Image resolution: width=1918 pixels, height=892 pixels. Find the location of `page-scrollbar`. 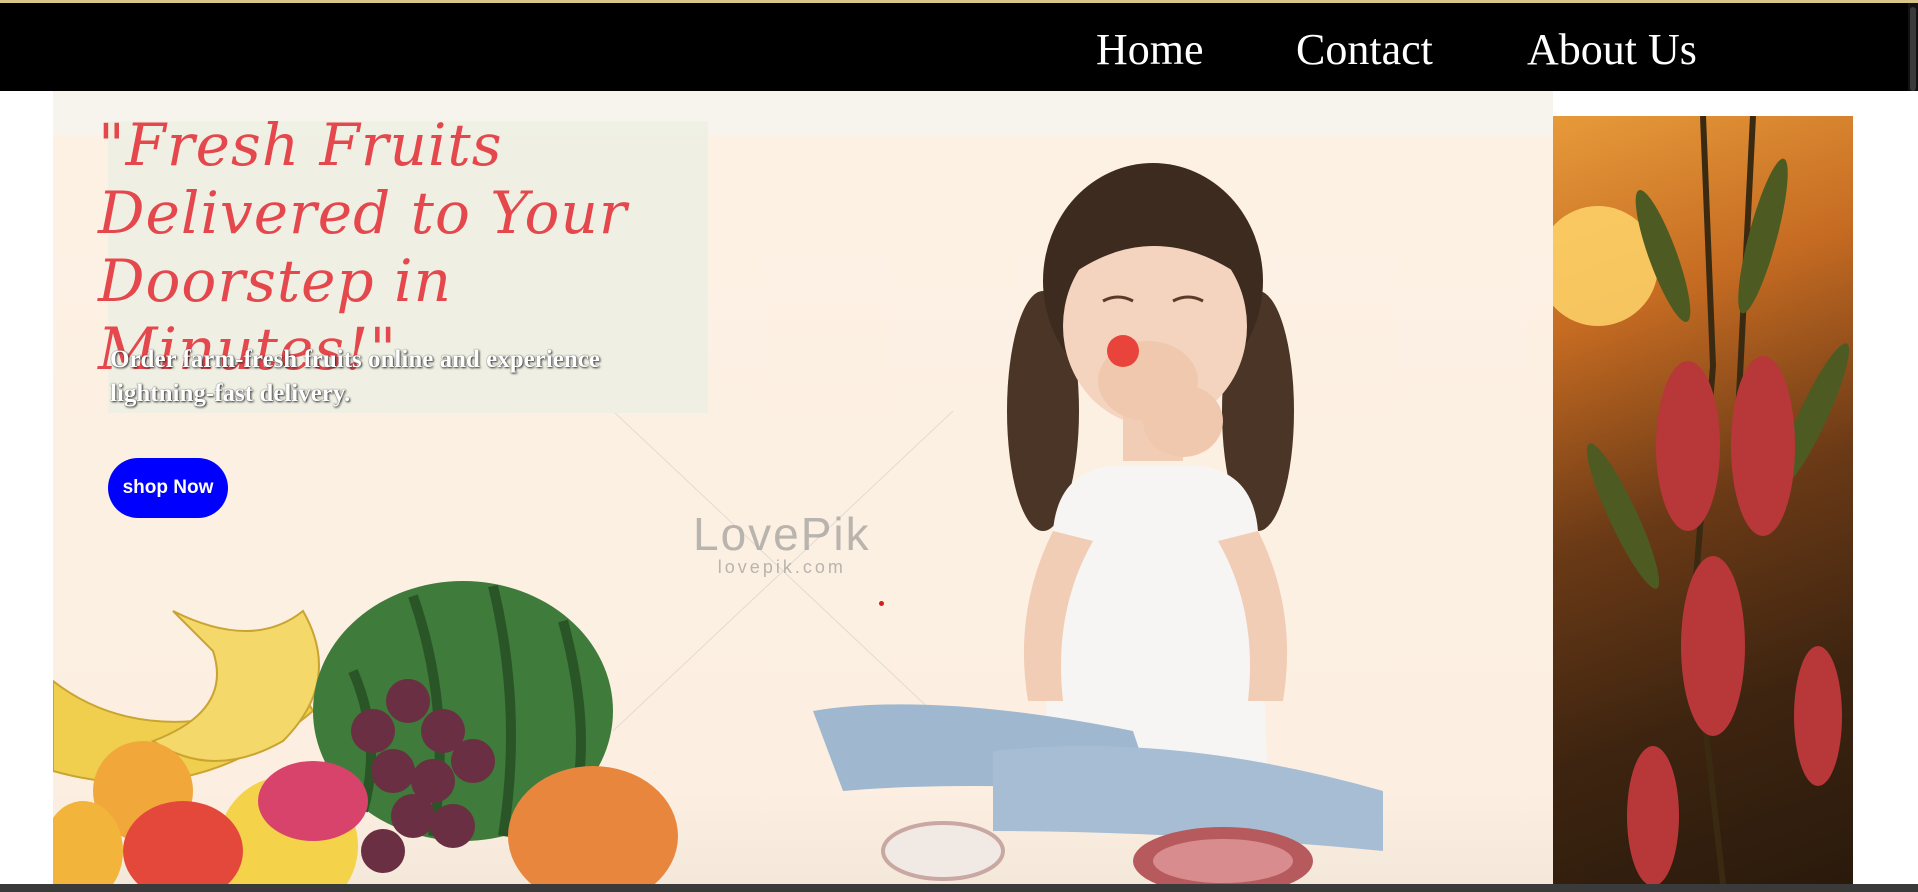

page-scrollbar is located at coordinates (1913, 47).